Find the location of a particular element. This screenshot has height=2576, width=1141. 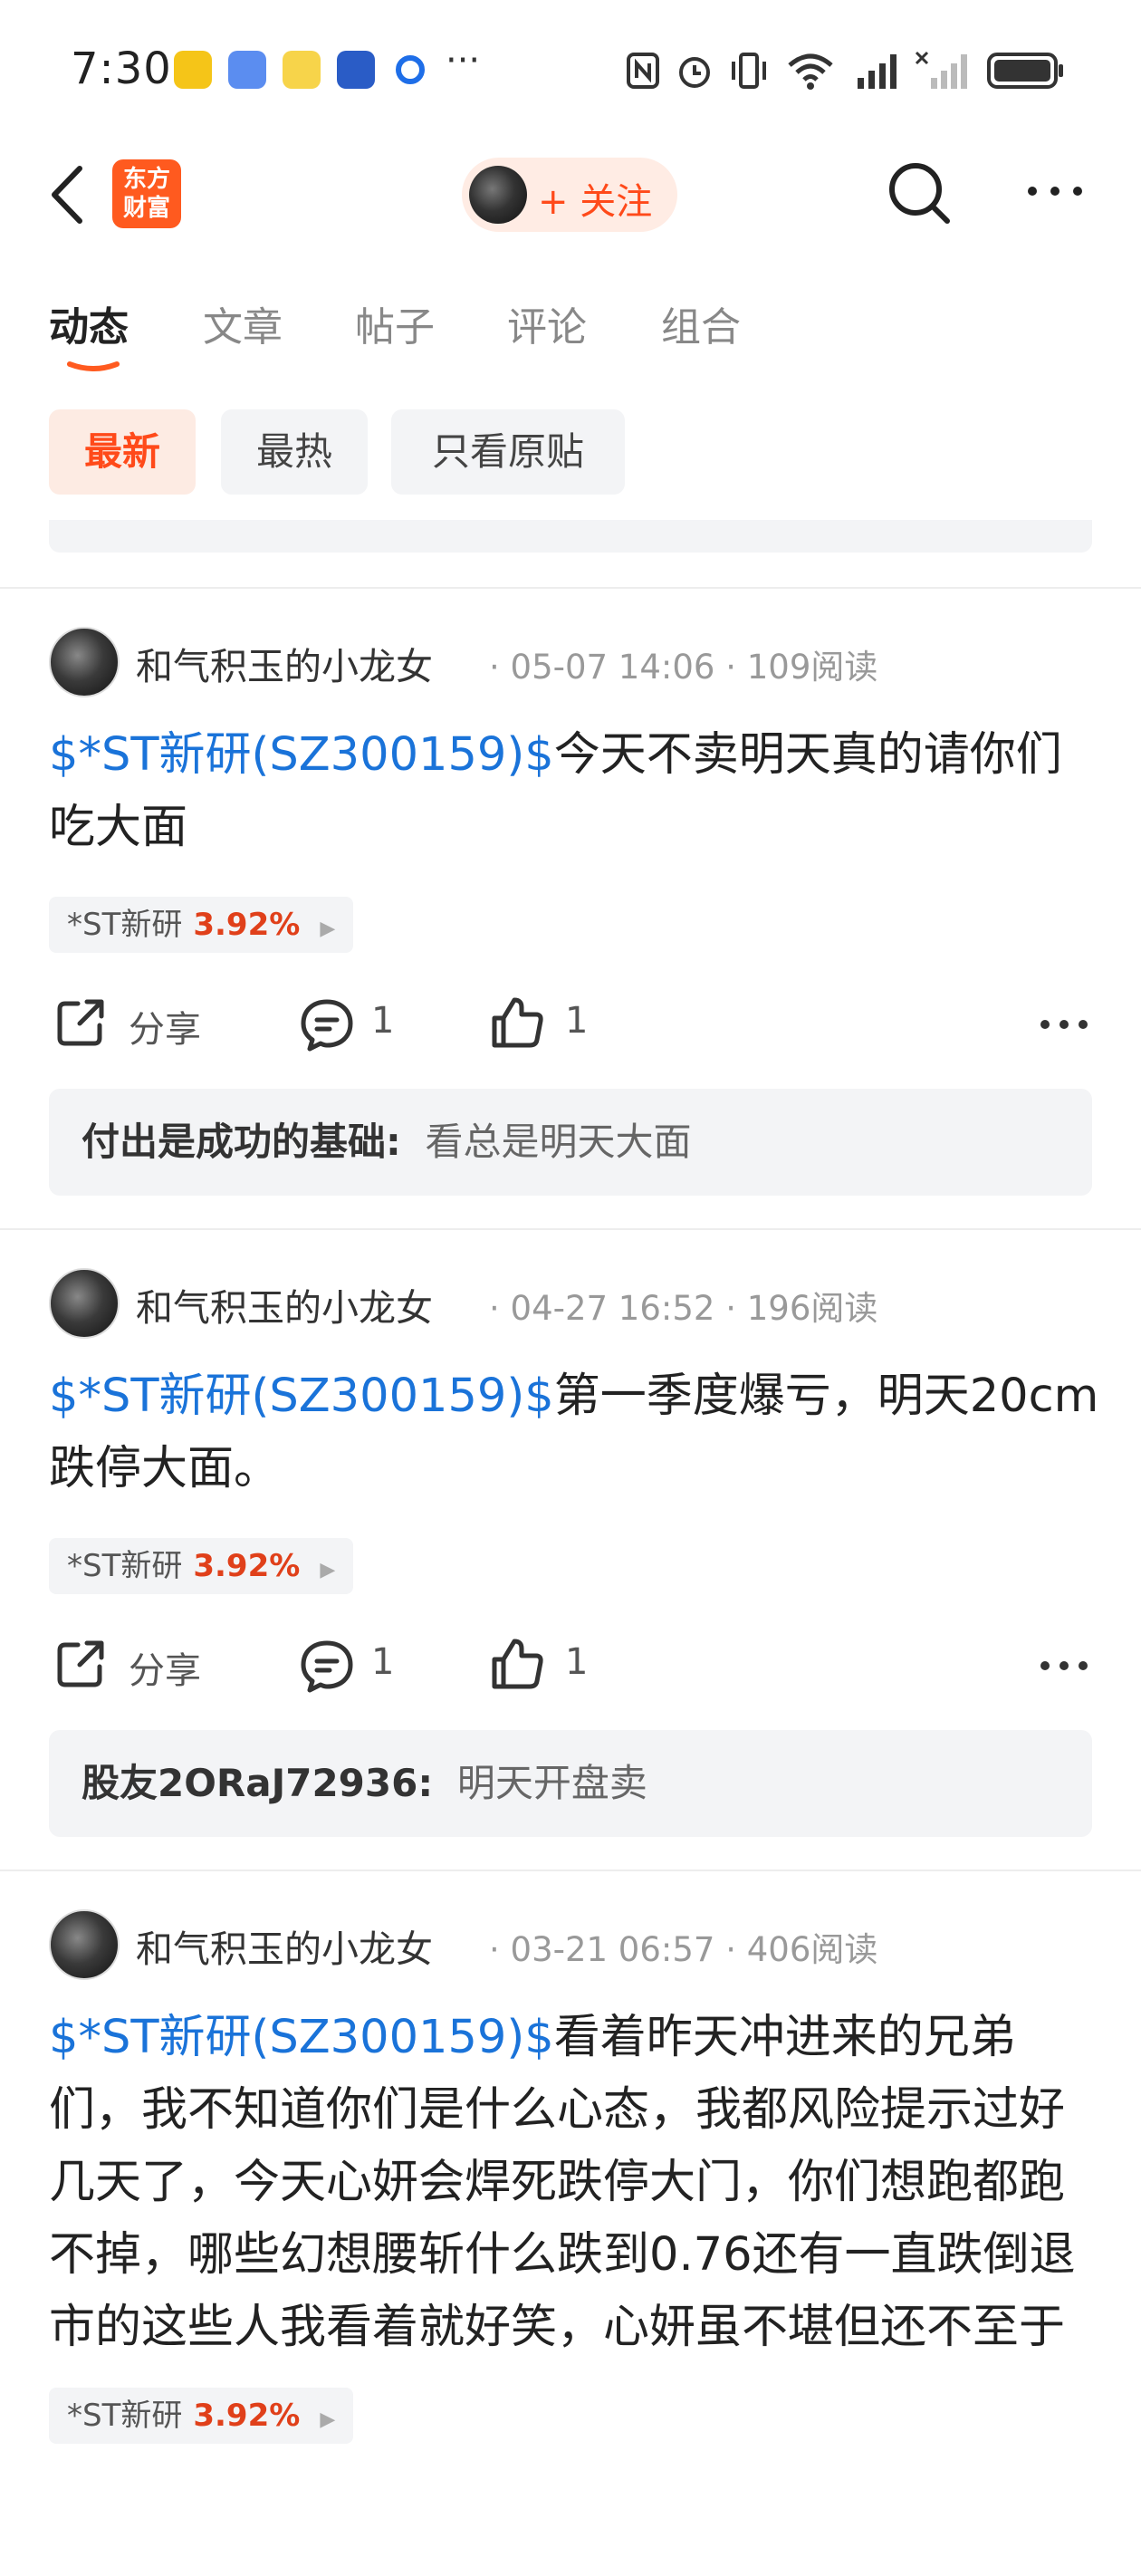

battery-icon is located at coordinates (1025, 71).